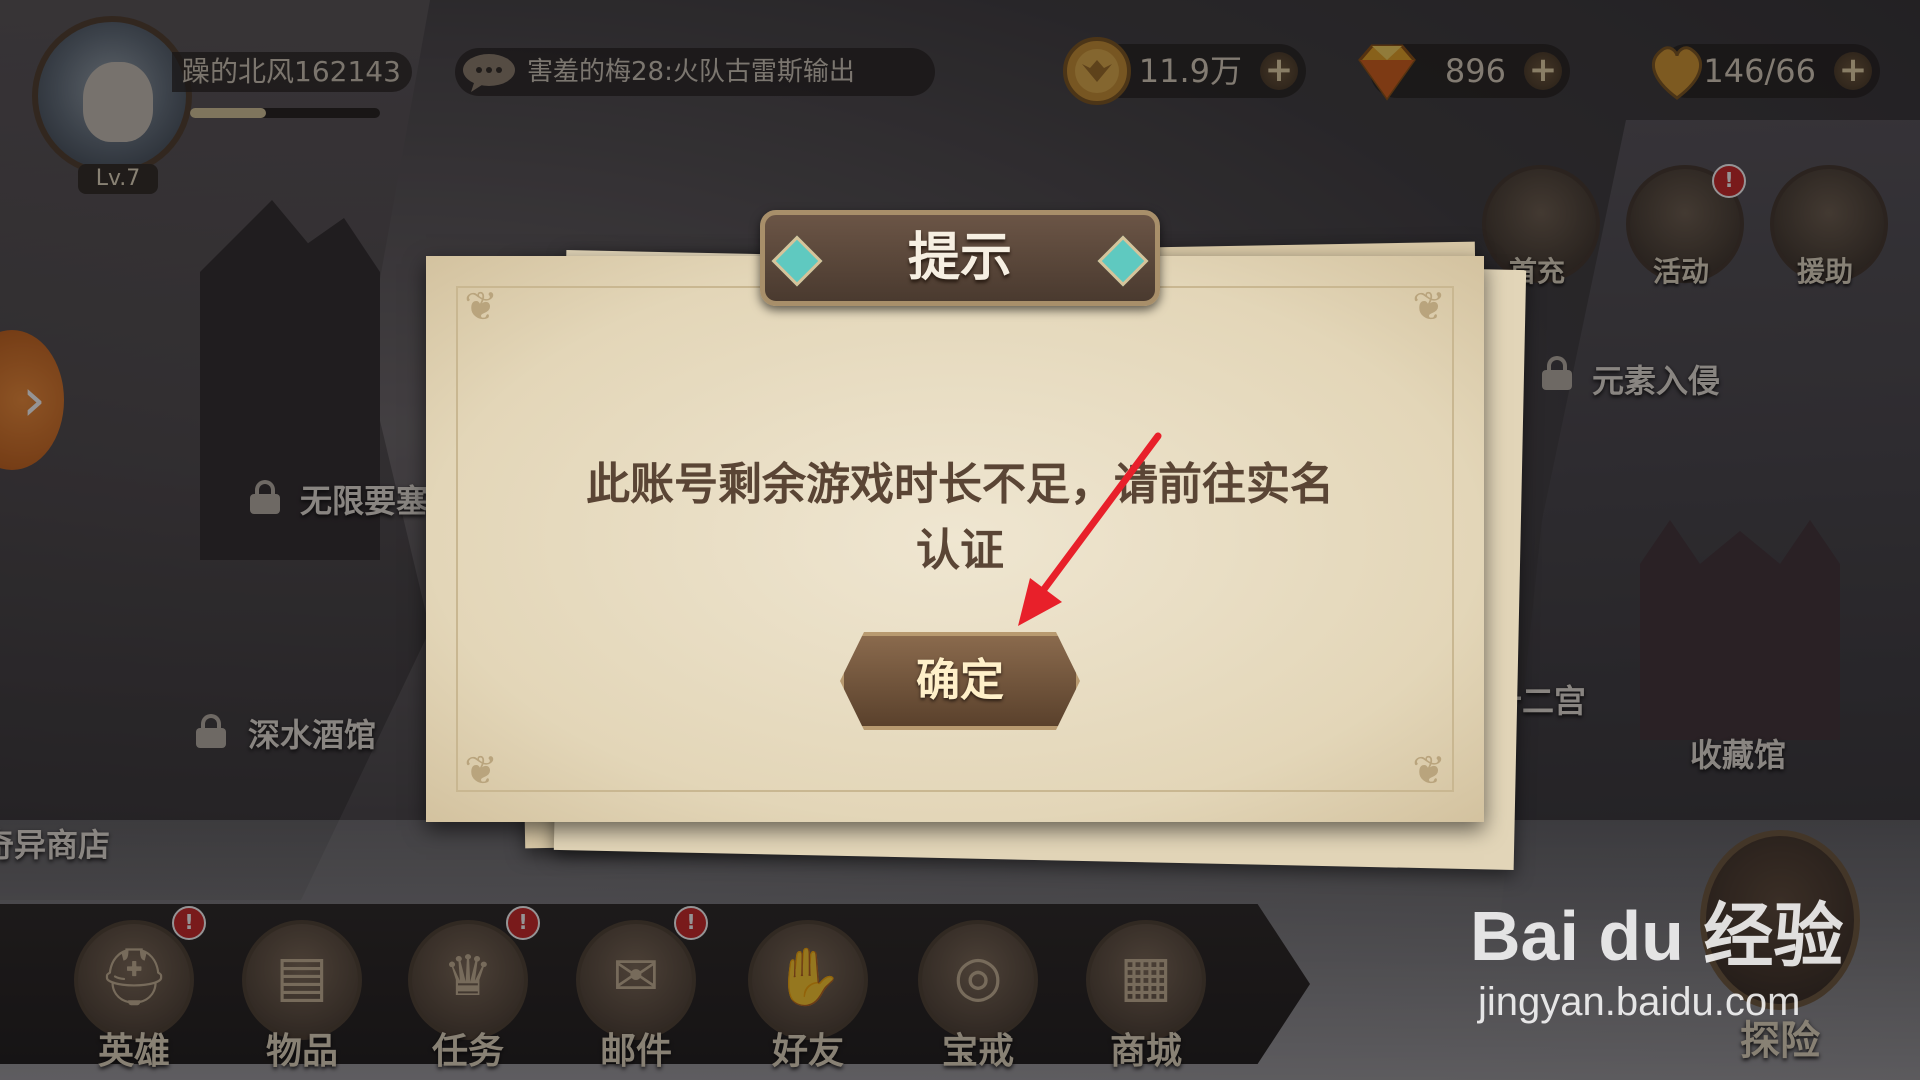  I want to click on watermark-logo: Bai du 经验, so click(1657, 936).